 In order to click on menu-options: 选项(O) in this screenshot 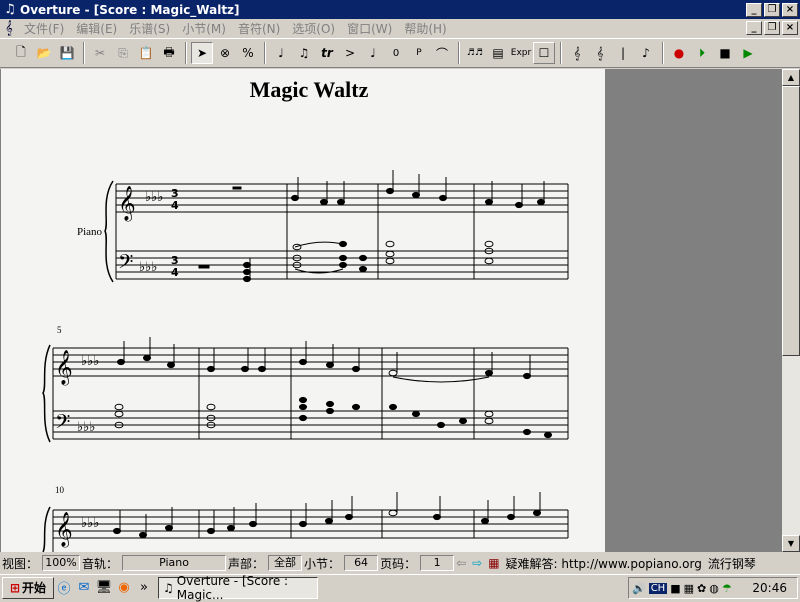, I will do `click(313, 28)`.